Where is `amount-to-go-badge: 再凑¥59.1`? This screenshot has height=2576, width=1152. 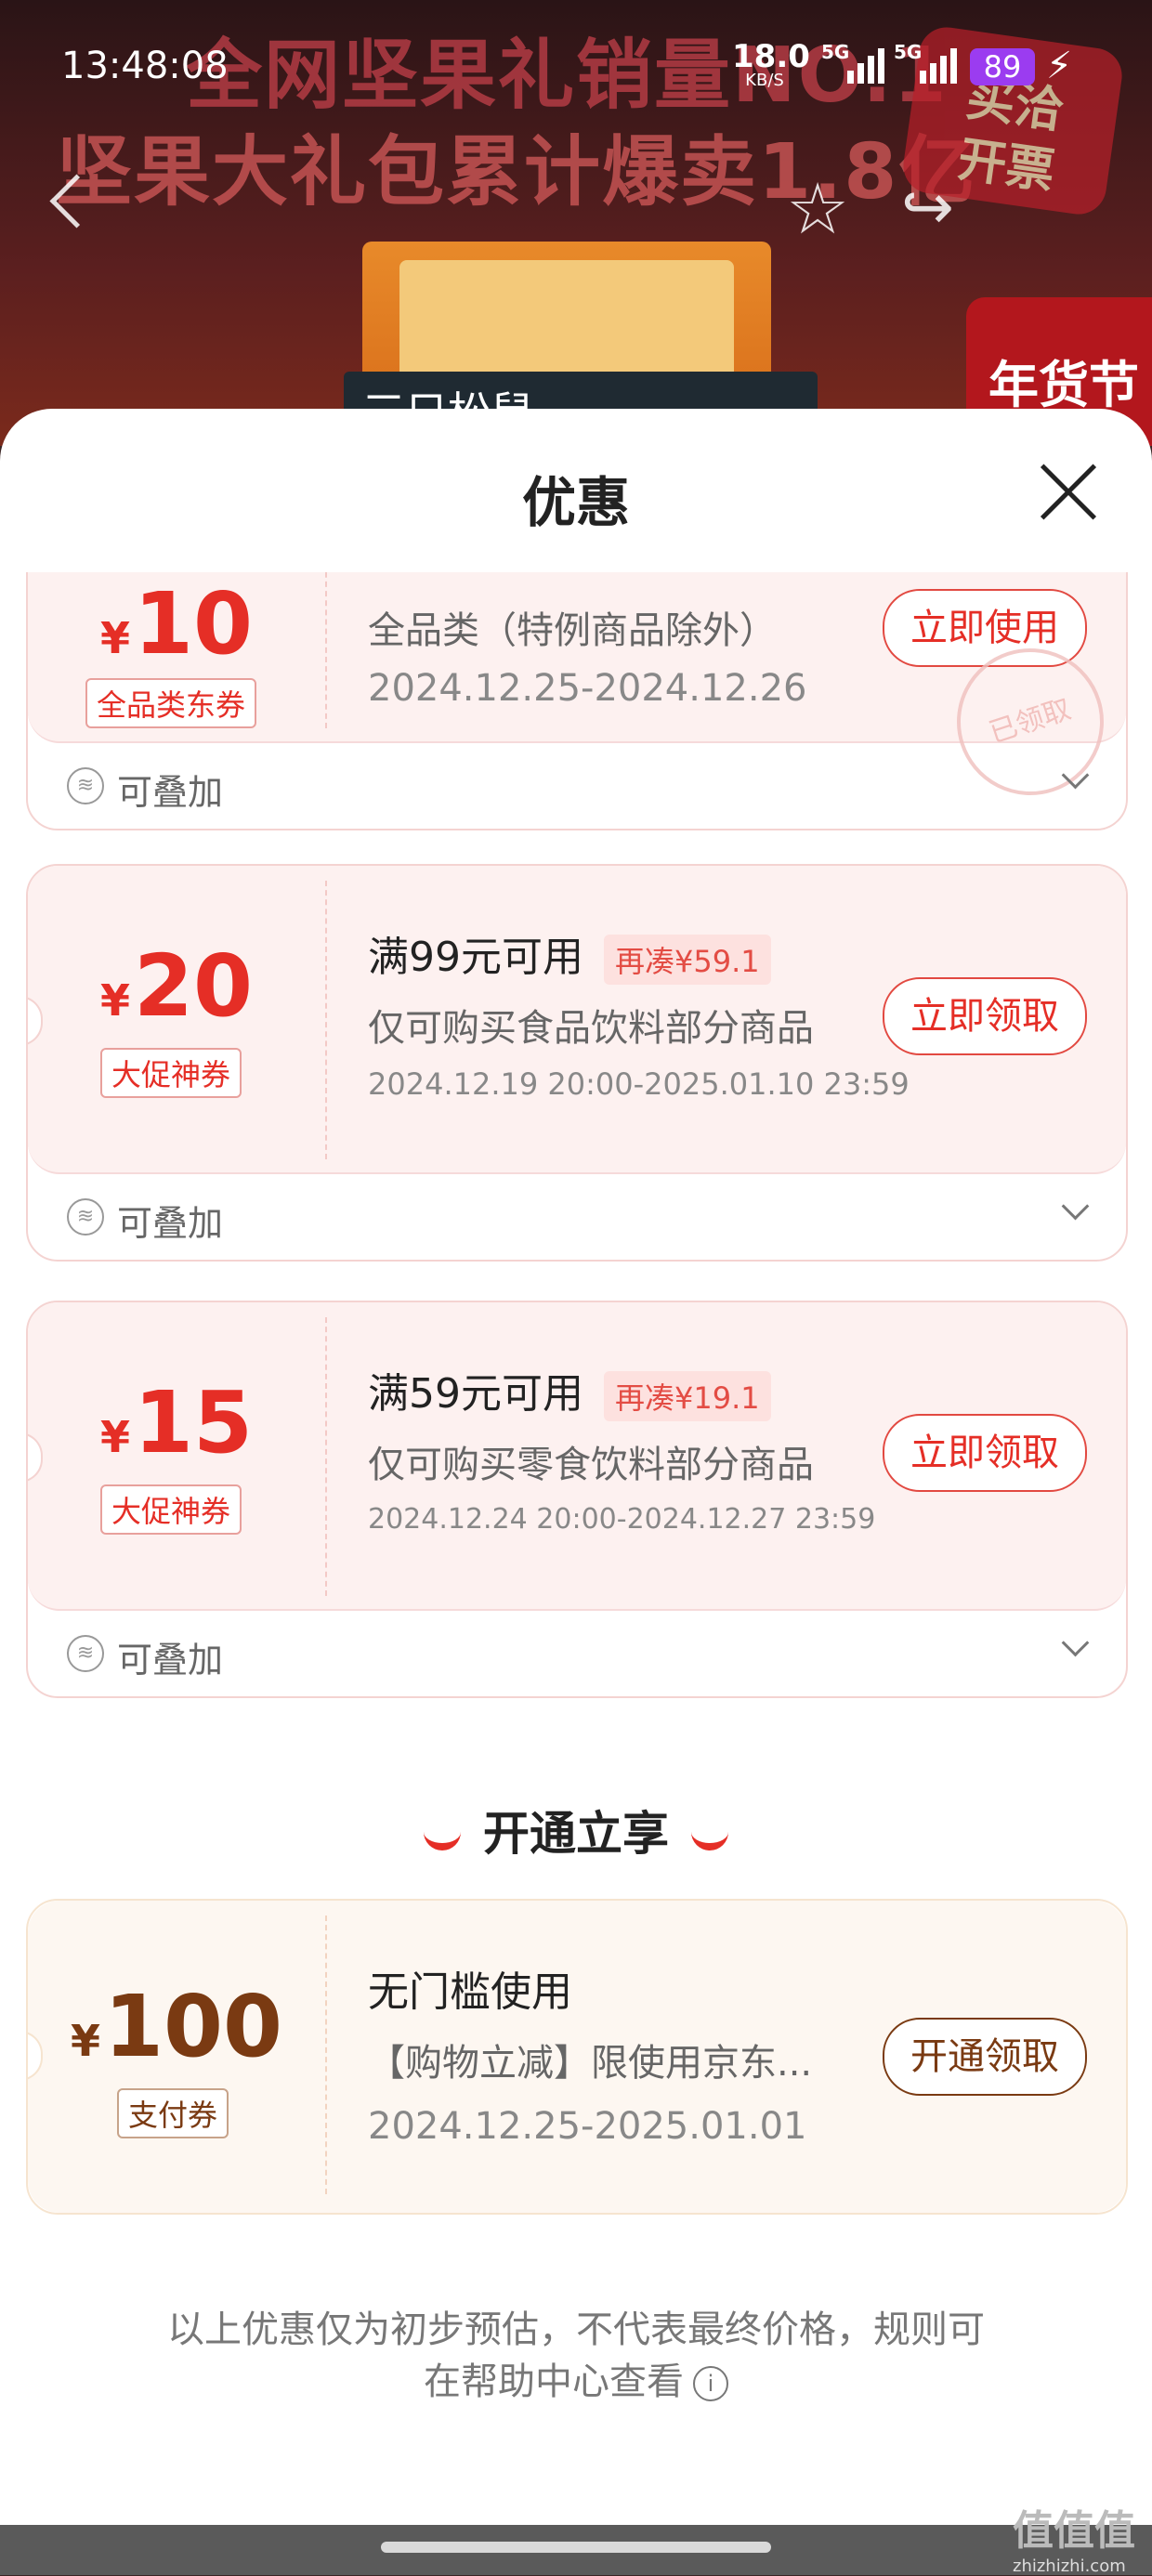
amount-to-go-badge: 再凑¥59.1 is located at coordinates (687, 960).